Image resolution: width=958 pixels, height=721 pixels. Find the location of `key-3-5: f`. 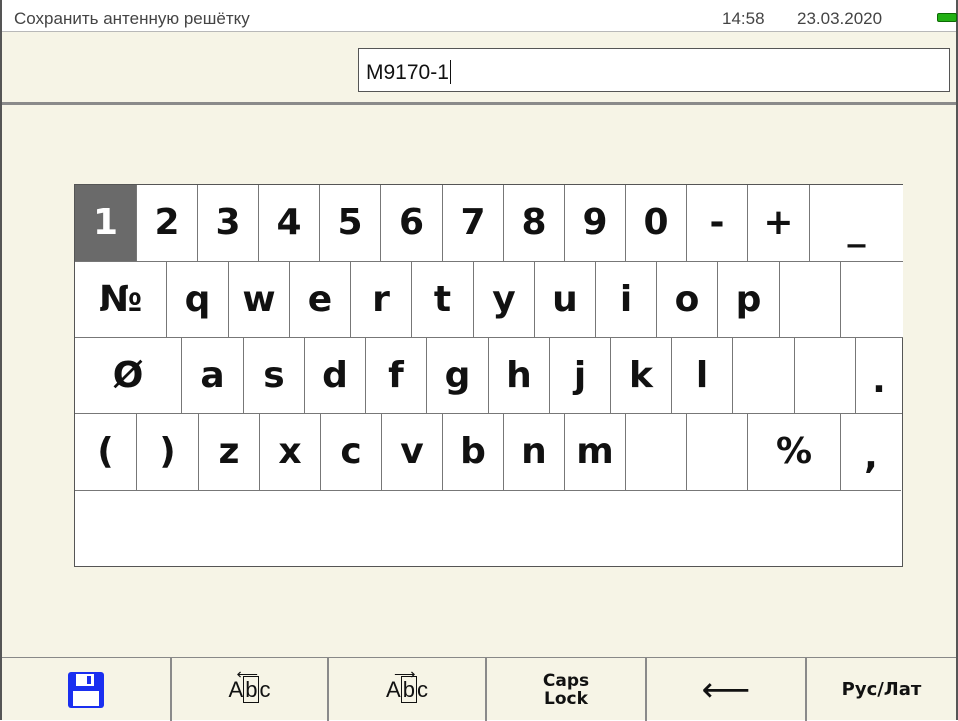

key-3-5: f is located at coordinates (396, 376).